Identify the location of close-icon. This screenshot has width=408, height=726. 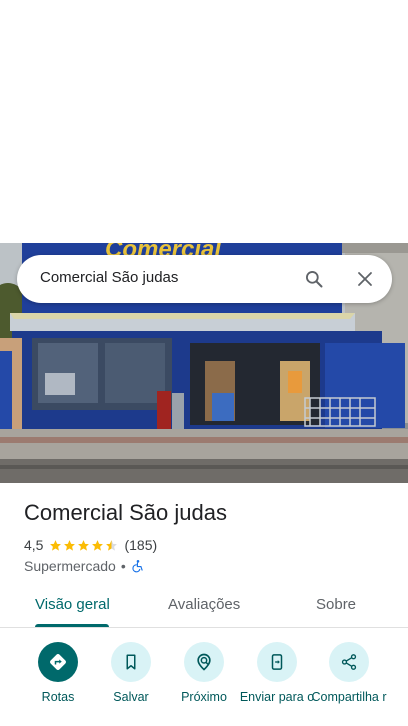
(365, 279).